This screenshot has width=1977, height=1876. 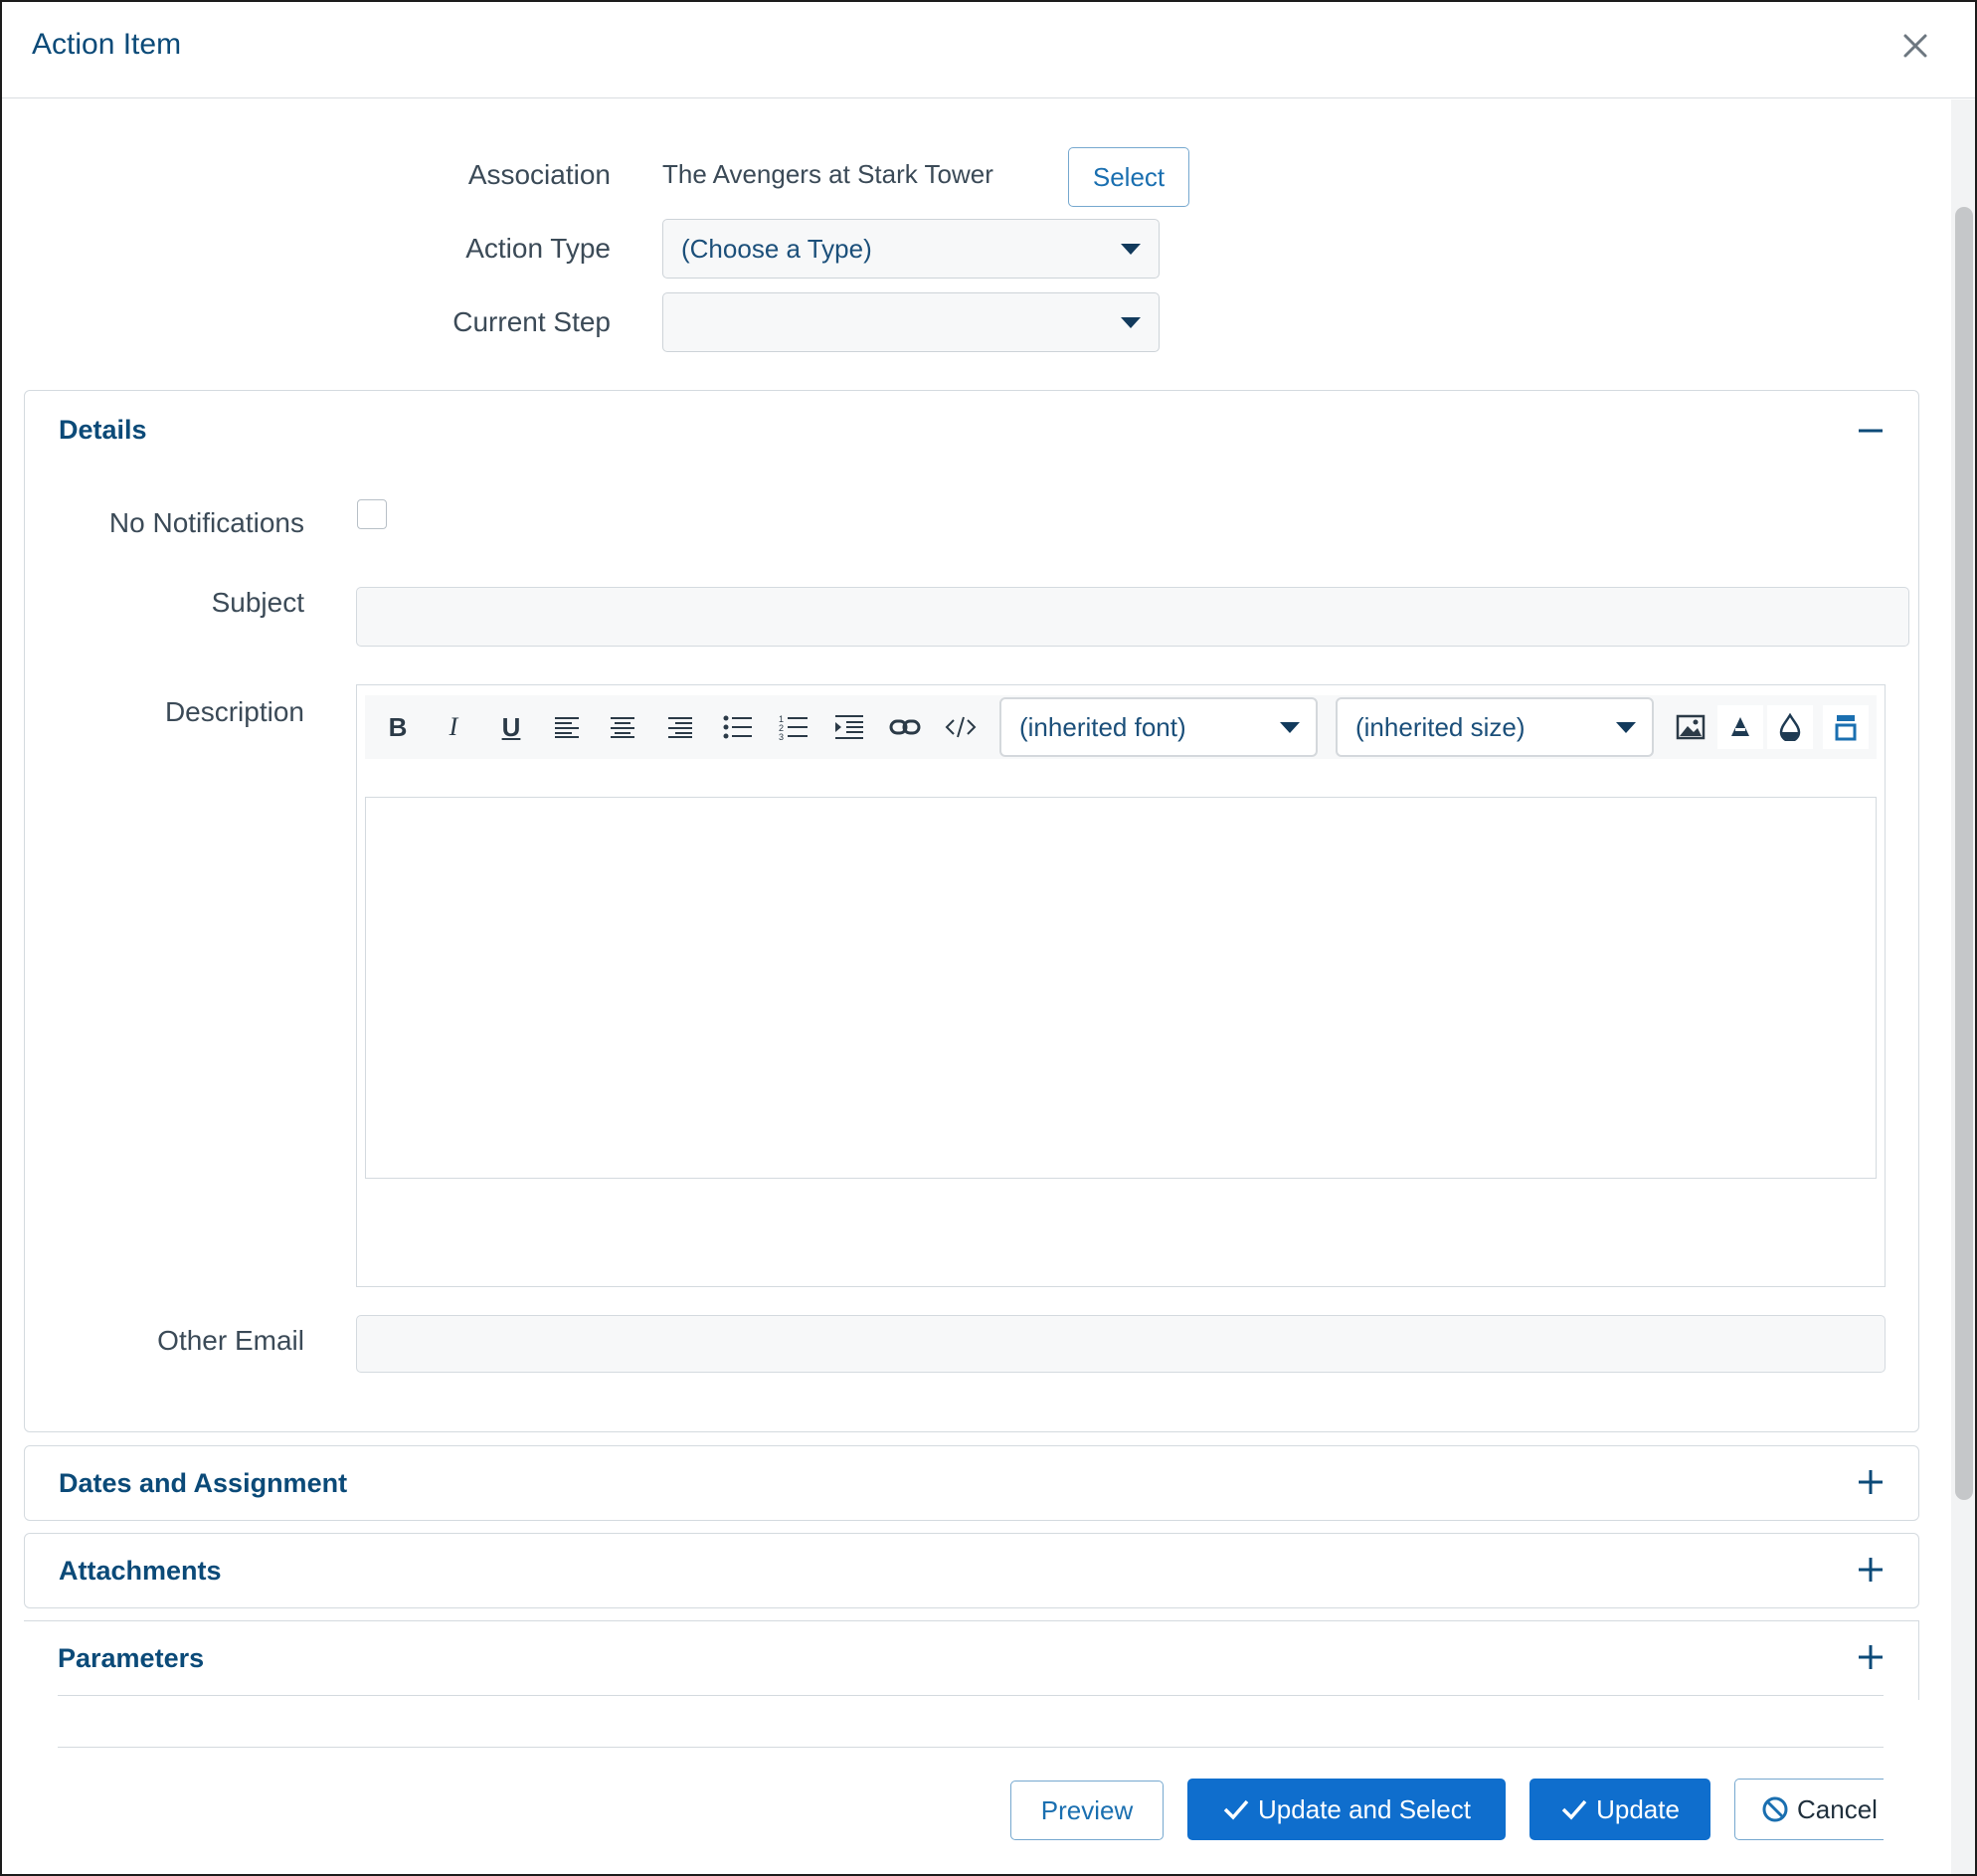 What do you see at coordinates (782, 736) in the screenshot?
I see `svg-text: 3` at bounding box center [782, 736].